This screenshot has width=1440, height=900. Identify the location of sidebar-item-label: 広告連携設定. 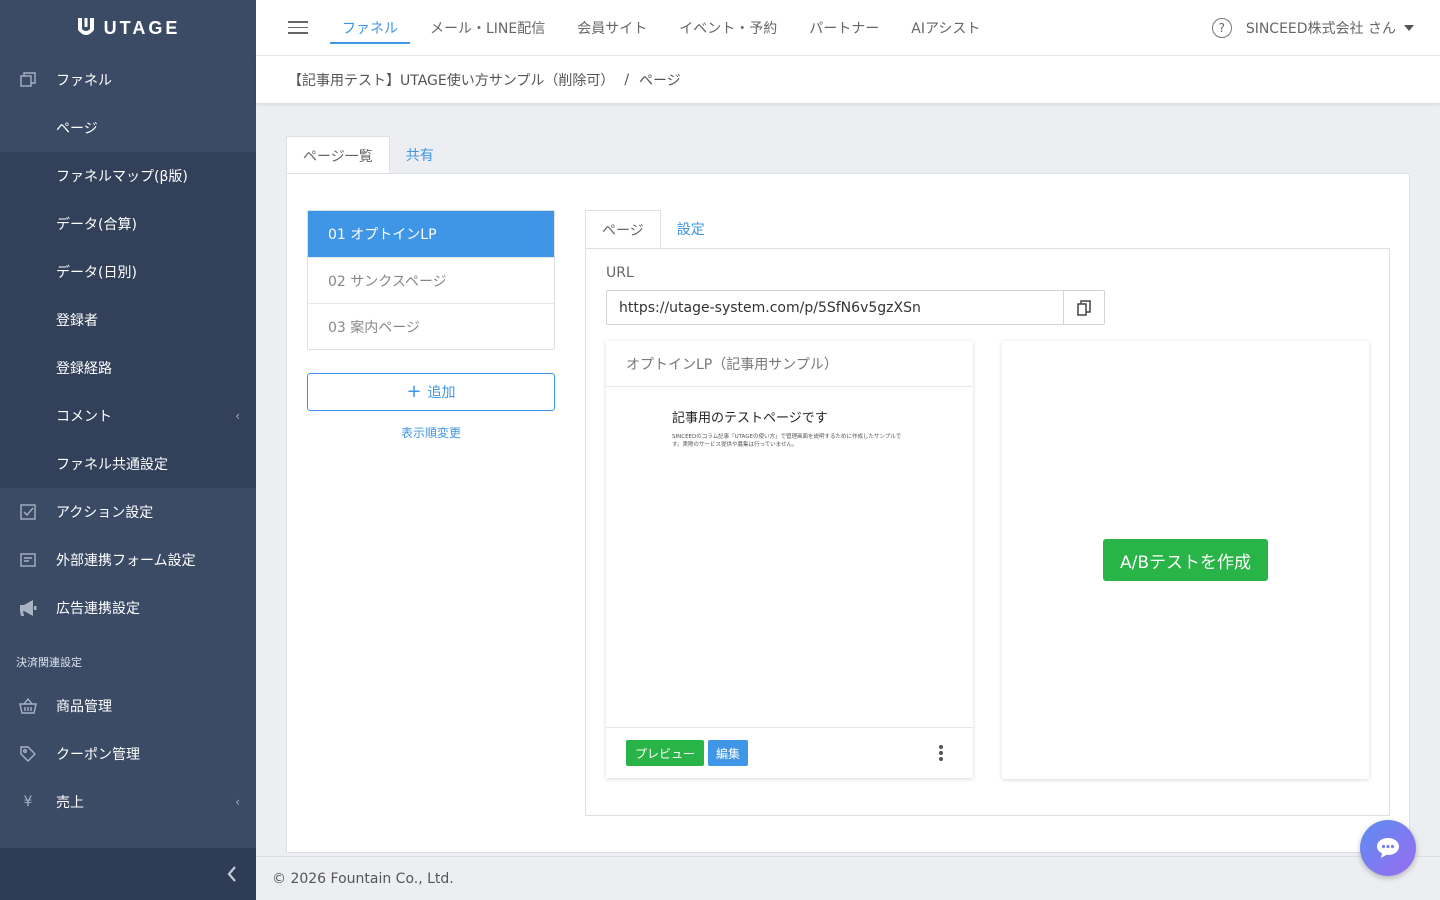
(98, 609).